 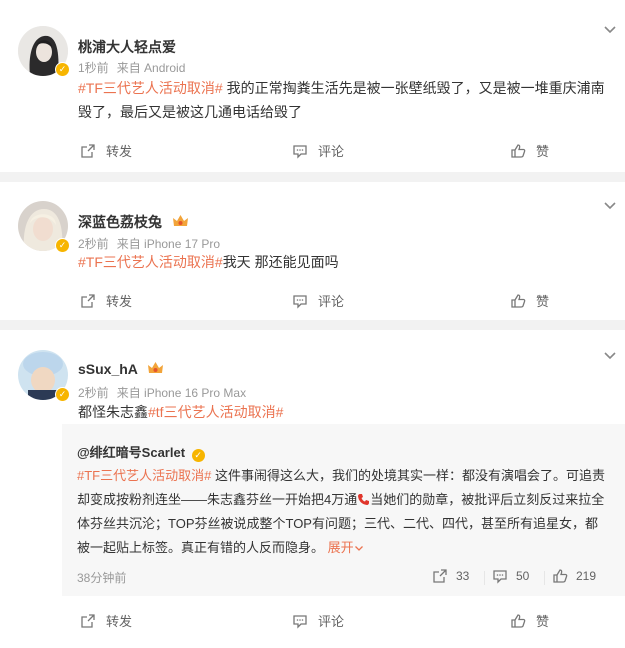 I want to click on user-name: 深蓝色荔枝兔, so click(x=133, y=222).